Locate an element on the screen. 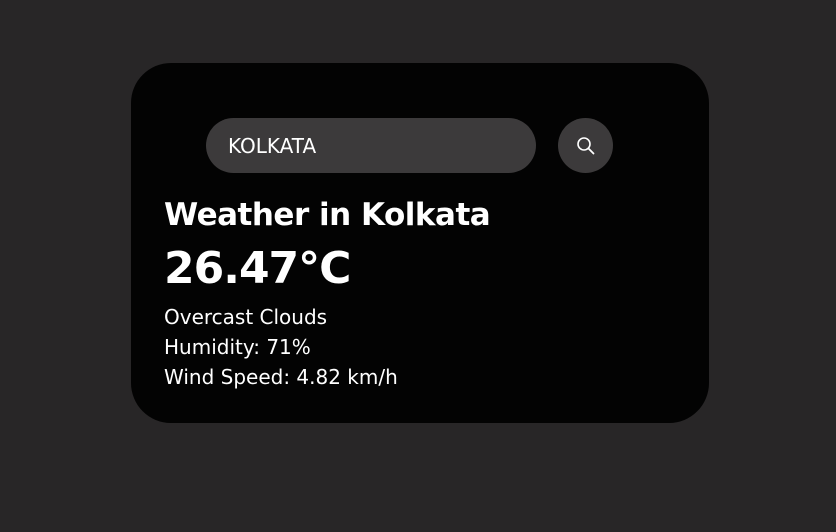  search-icon is located at coordinates (586, 146).